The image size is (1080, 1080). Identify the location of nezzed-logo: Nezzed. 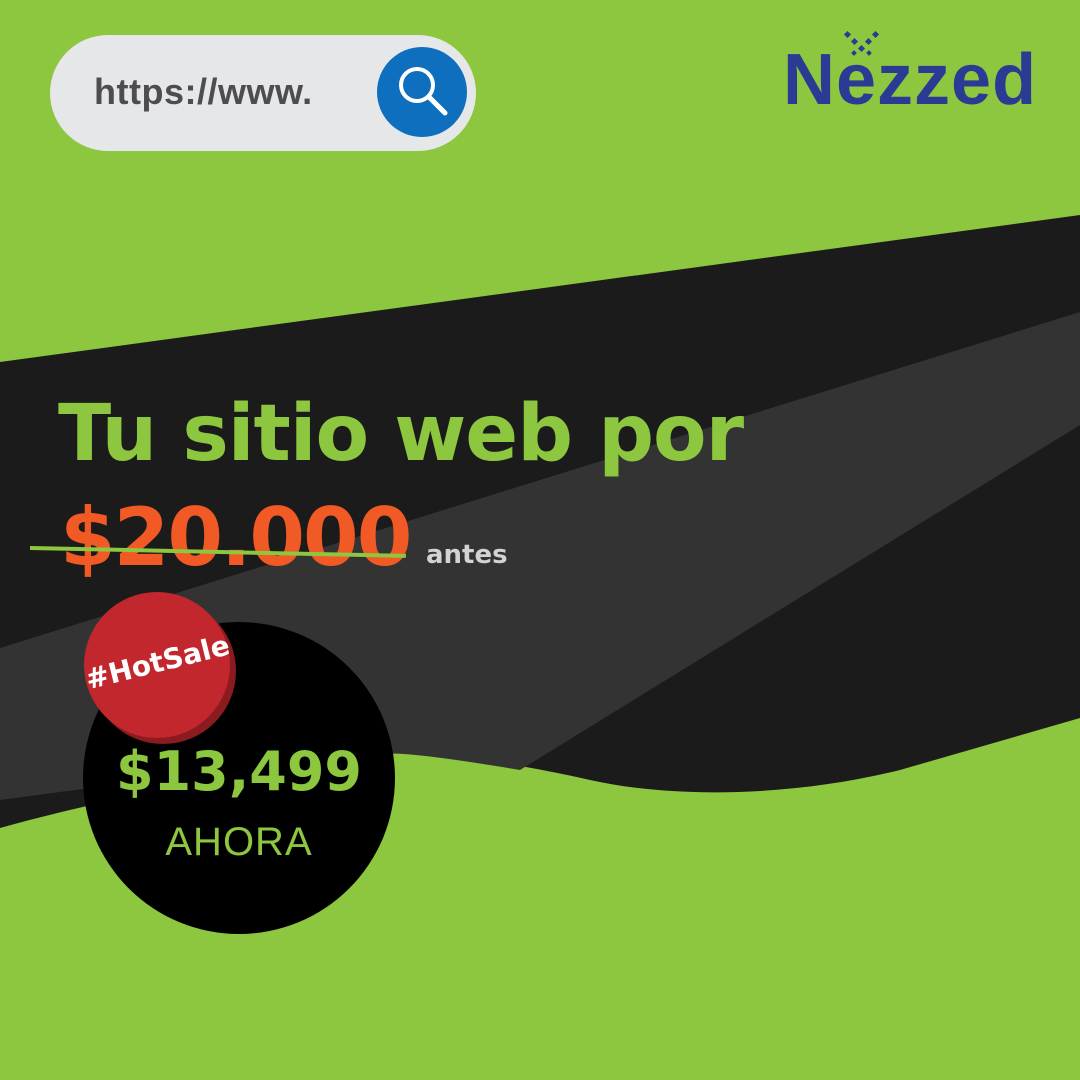
(923, 80).